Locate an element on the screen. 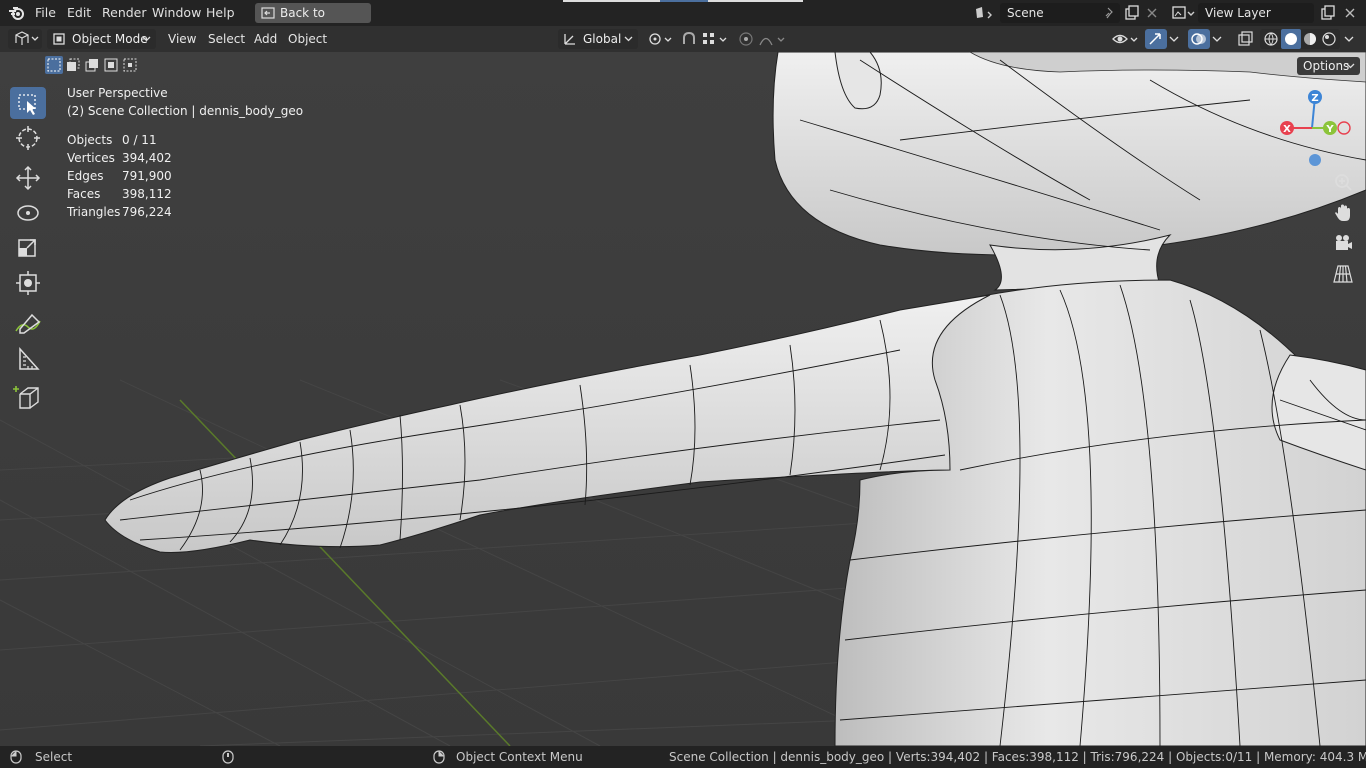 Image resolution: width=1366 pixels, height=768 pixels. view-layer-name: View Layer is located at coordinates (1238, 13).